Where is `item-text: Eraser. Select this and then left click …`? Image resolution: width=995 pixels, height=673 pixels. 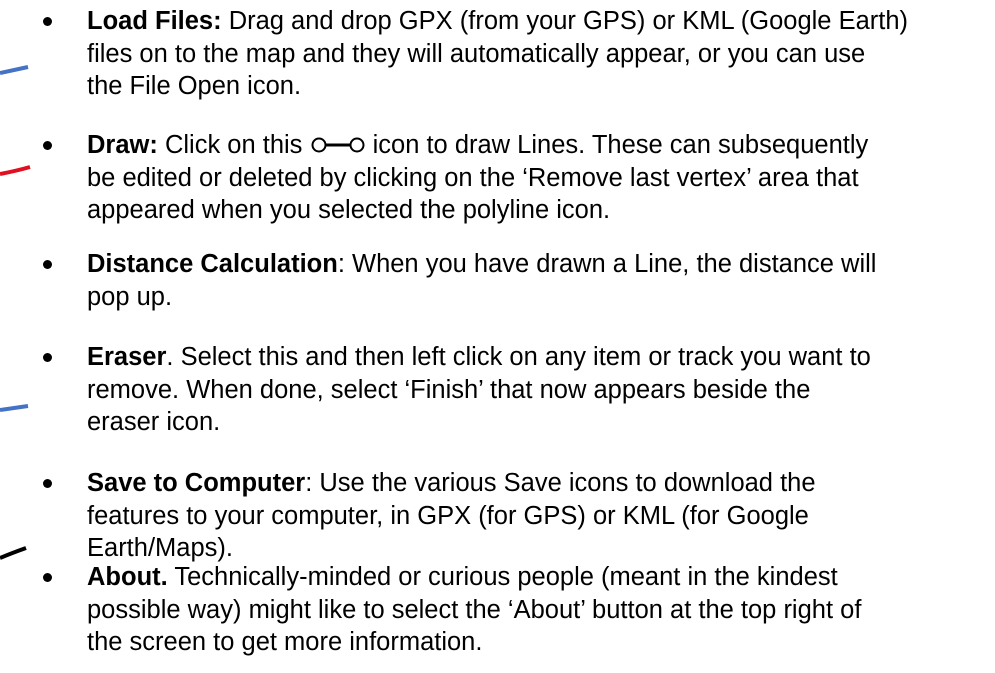 item-text: Eraser. Select this and then left click … is located at coordinates (479, 390).